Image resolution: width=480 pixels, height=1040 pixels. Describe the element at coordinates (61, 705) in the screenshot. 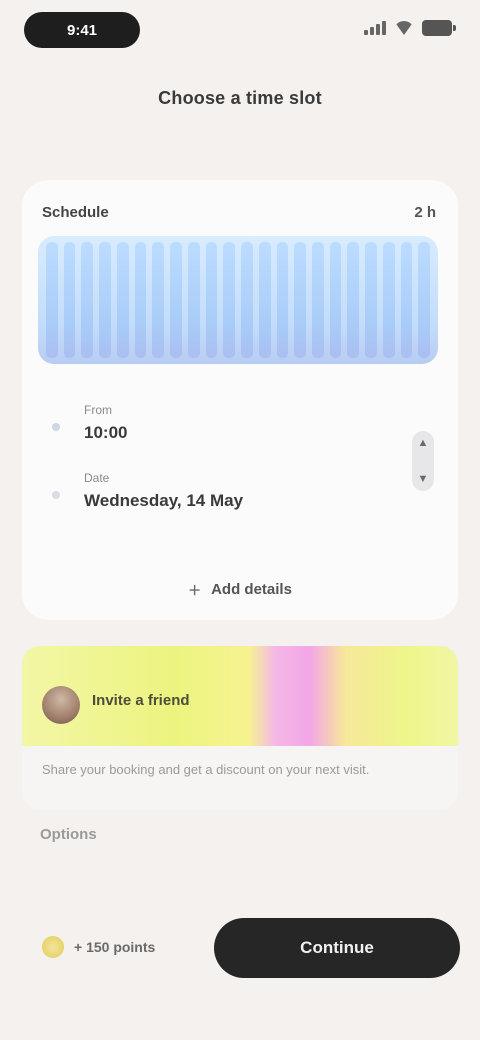

I see `avatar` at that location.